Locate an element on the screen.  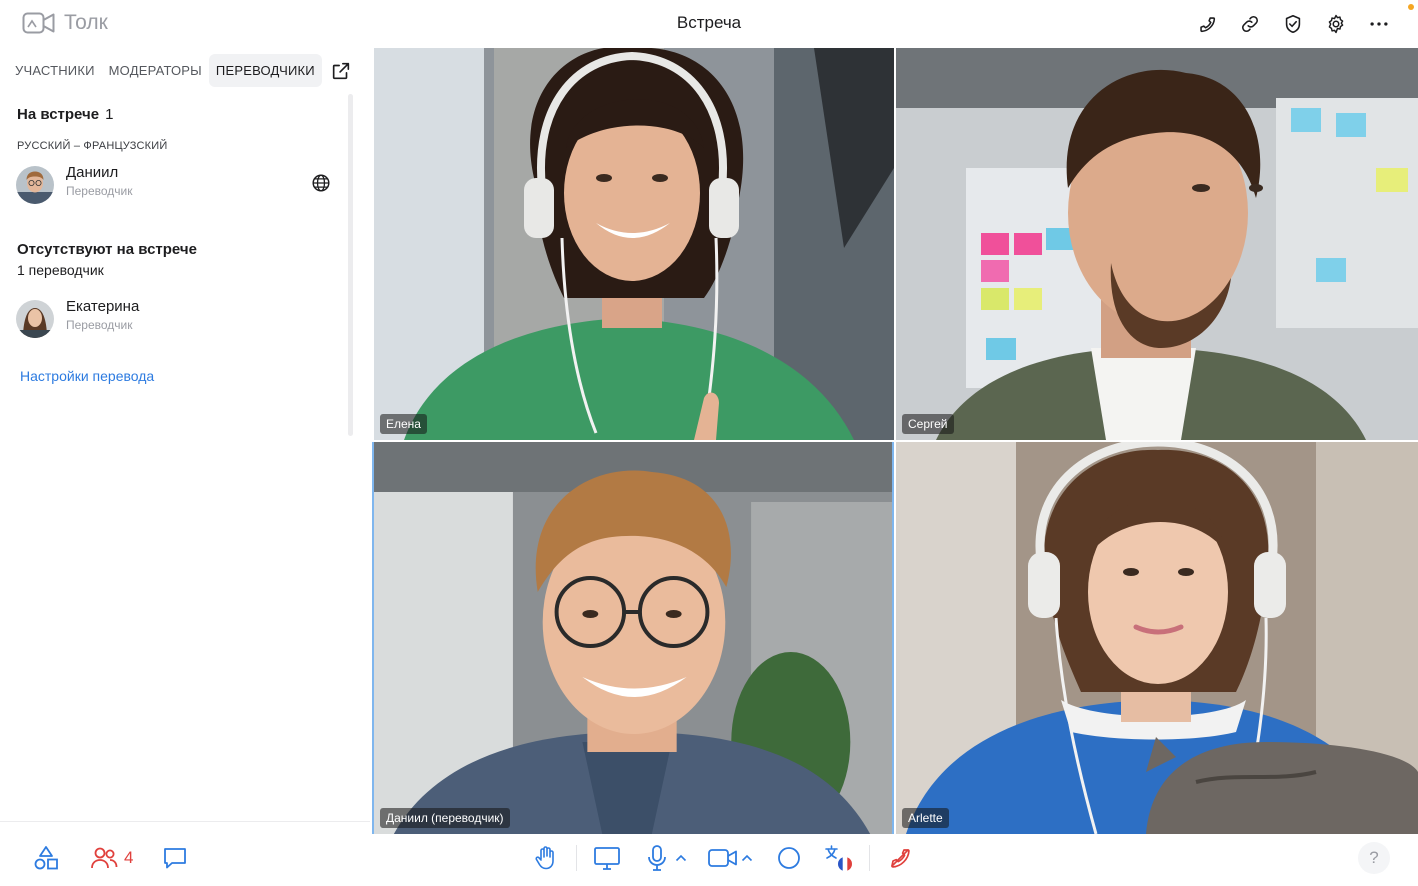
call-controls is located at coordinates (723, 858).